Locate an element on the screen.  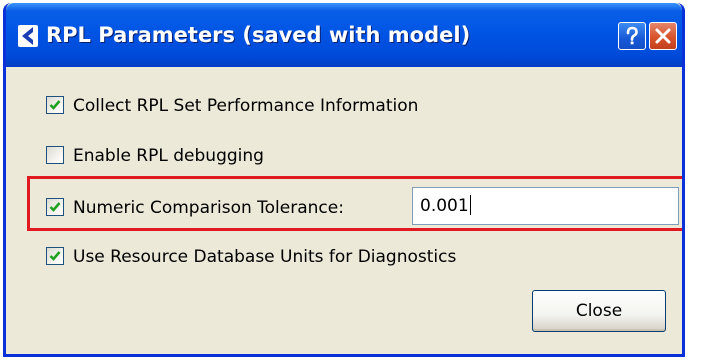
help-button is located at coordinates (632, 36).